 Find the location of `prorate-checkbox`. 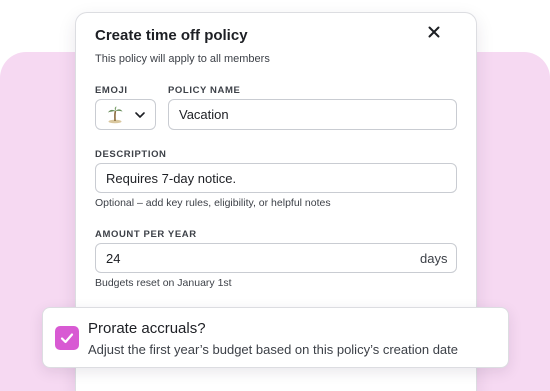

prorate-checkbox is located at coordinates (67, 338).